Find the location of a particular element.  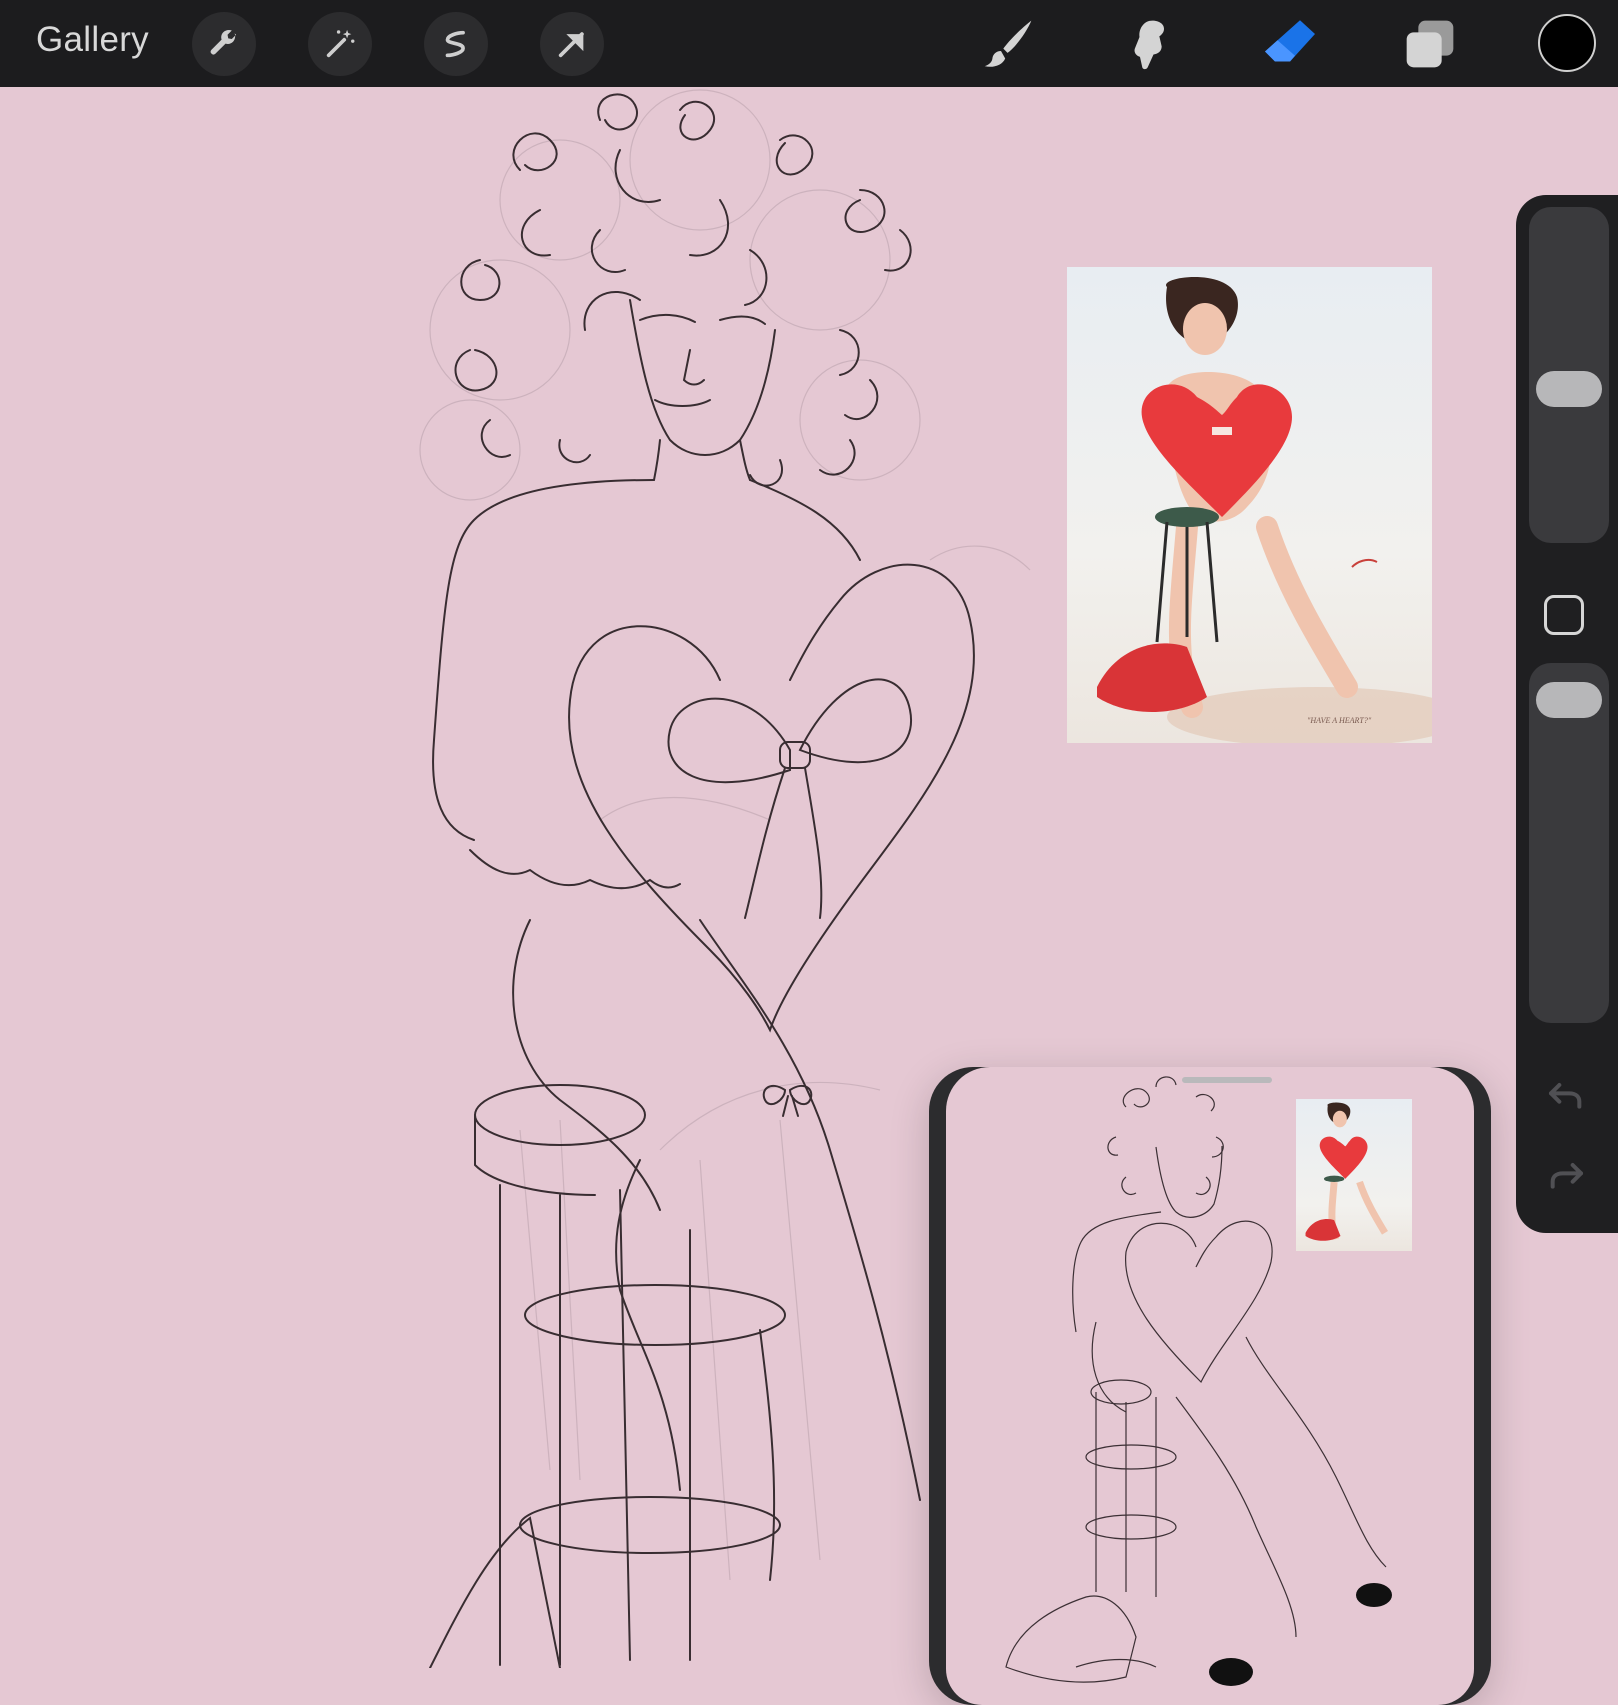

companion-canvas-preview is located at coordinates (1210, 1386).